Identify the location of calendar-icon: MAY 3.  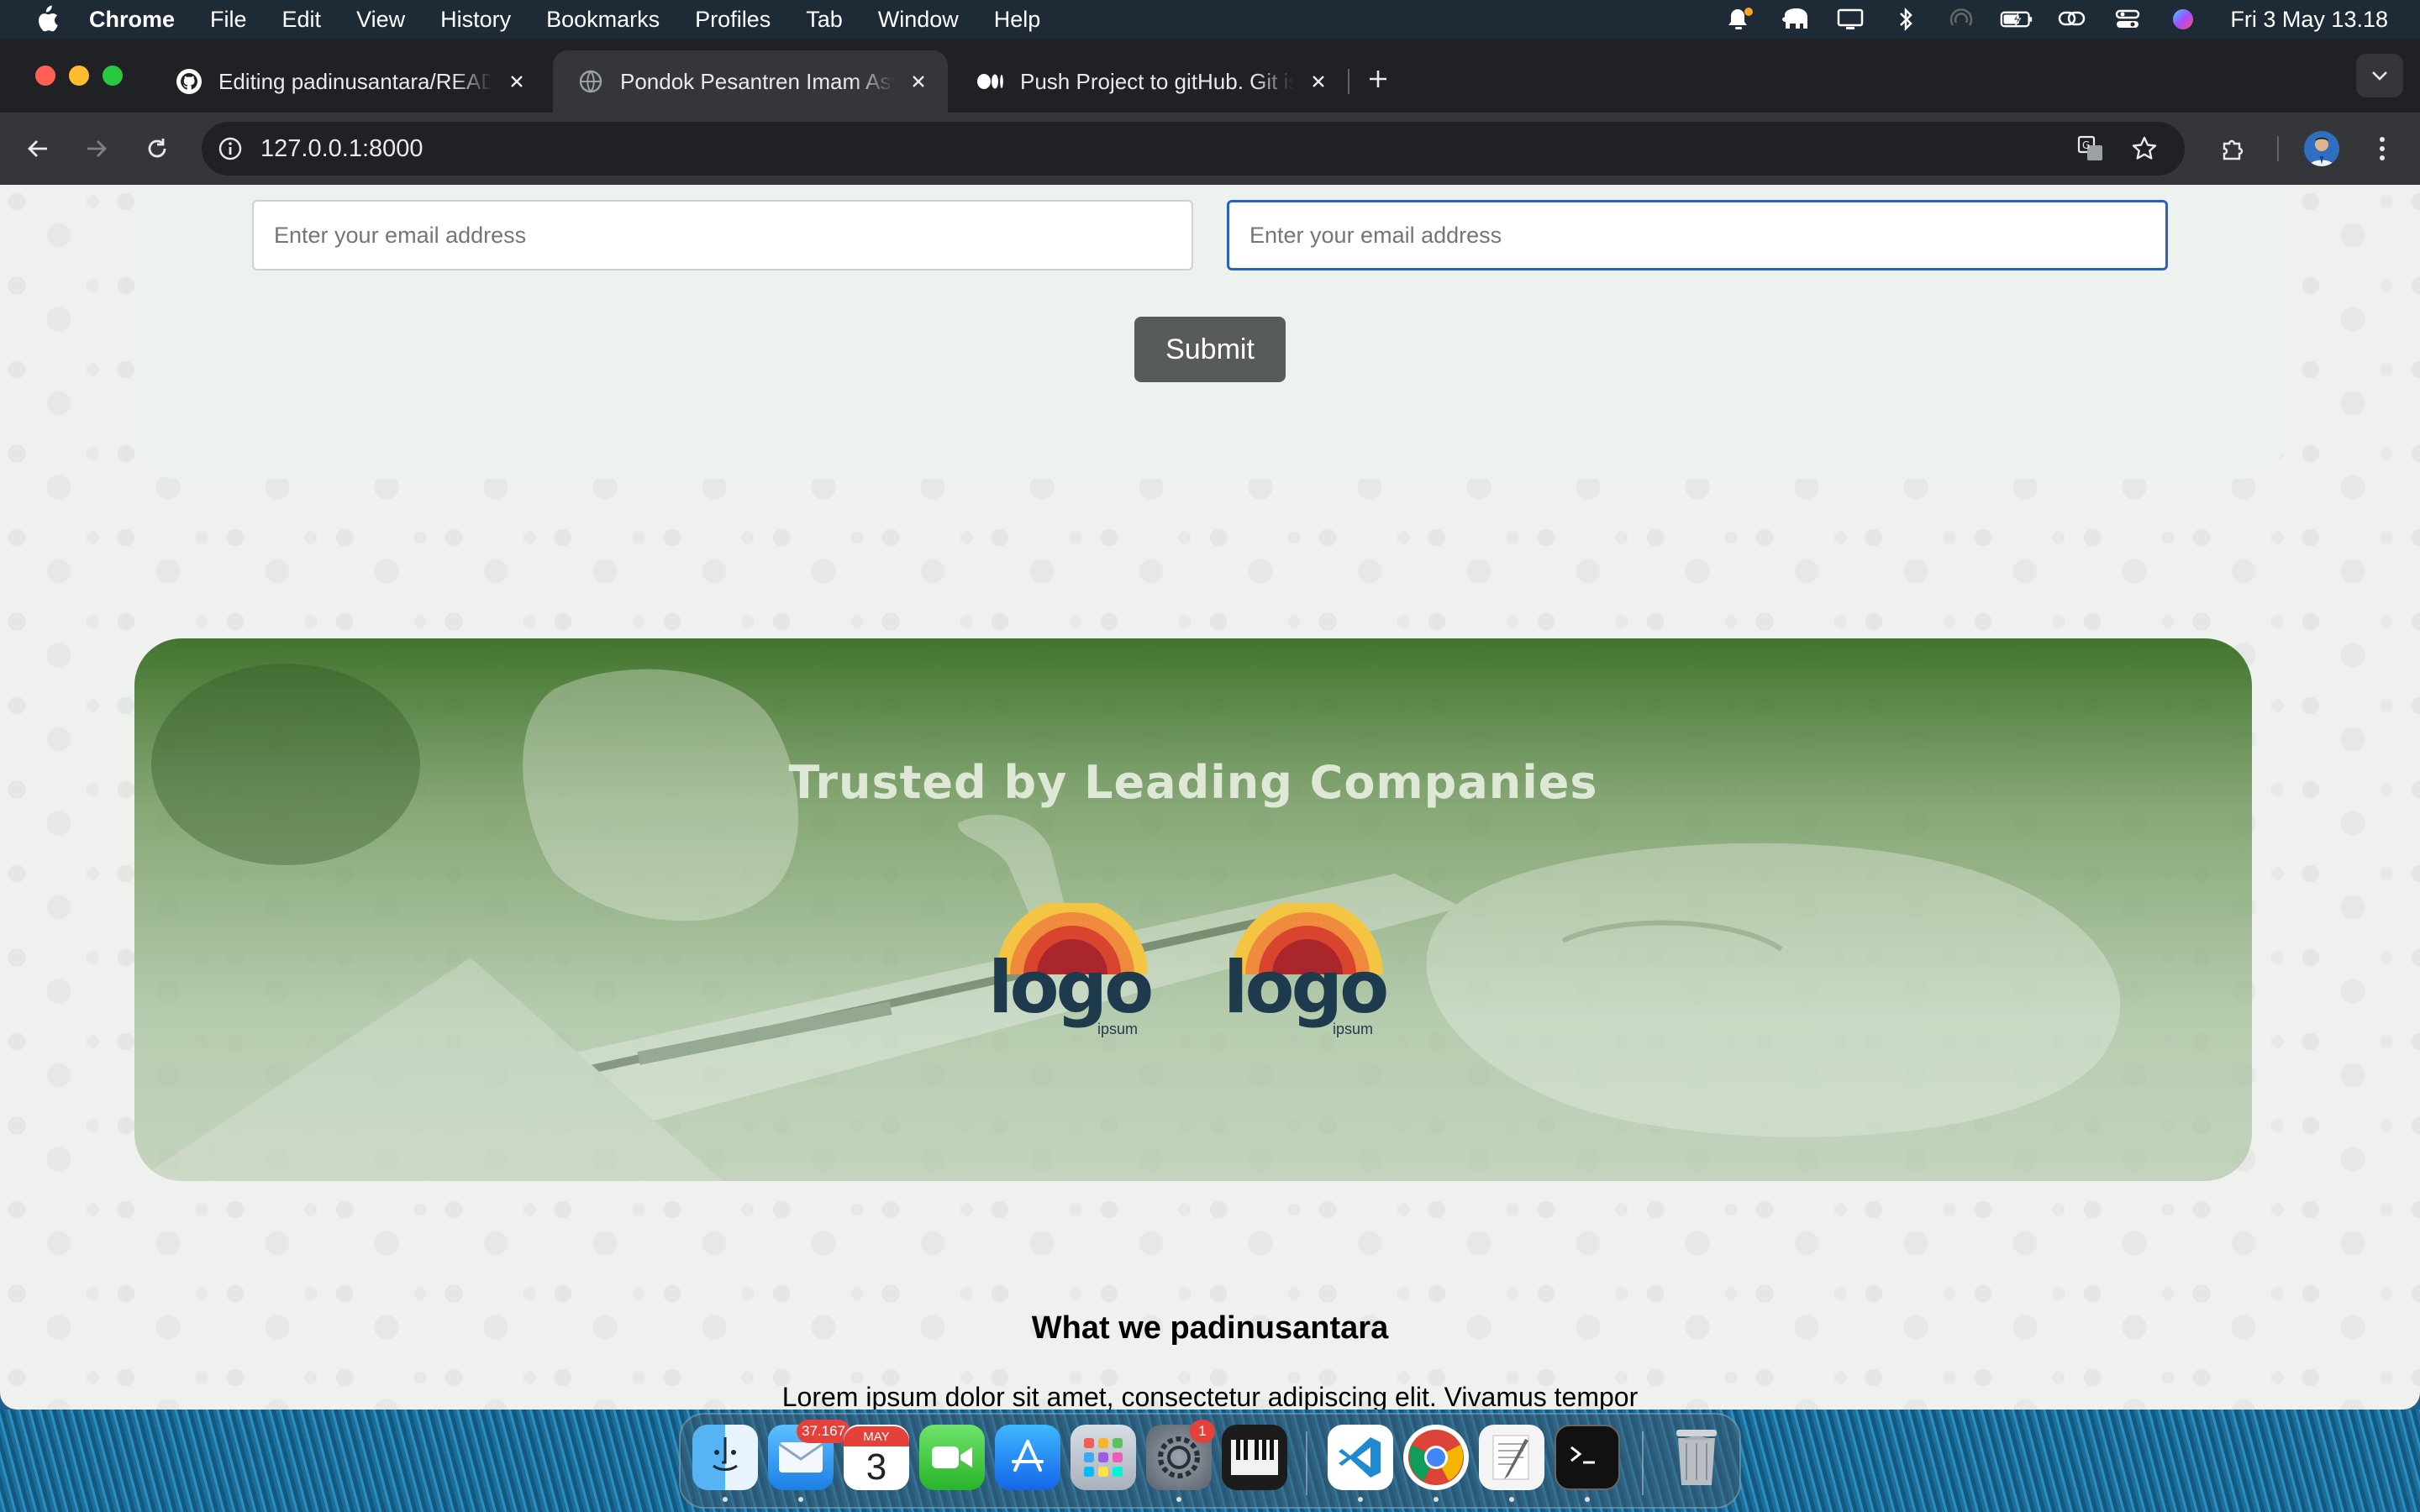
(876, 1457).